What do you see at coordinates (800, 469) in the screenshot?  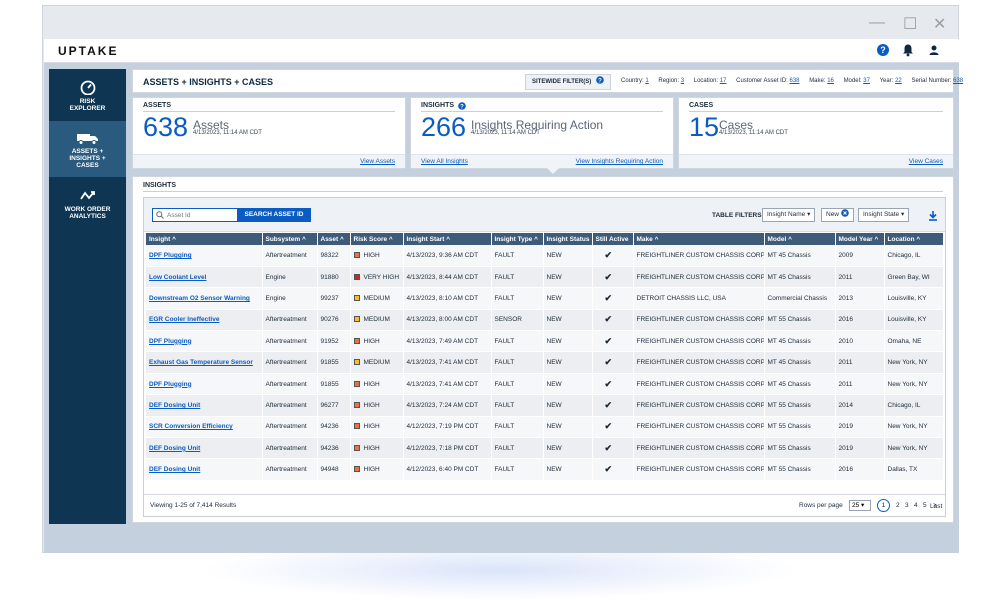 I see `table-cell: MT 55 Chassis` at bounding box center [800, 469].